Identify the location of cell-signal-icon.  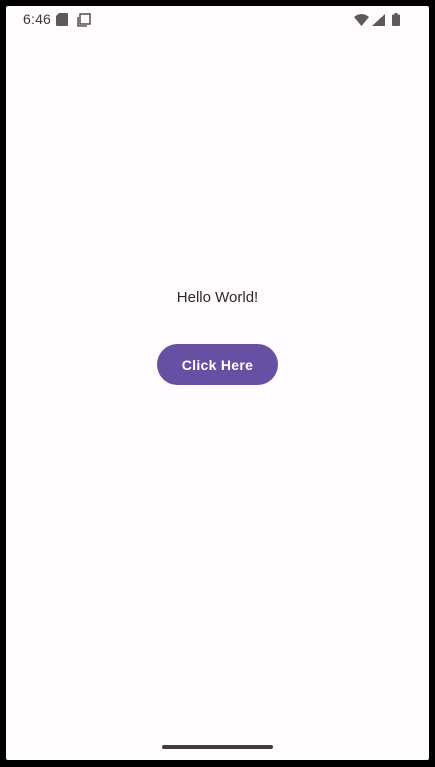
(378, 22).